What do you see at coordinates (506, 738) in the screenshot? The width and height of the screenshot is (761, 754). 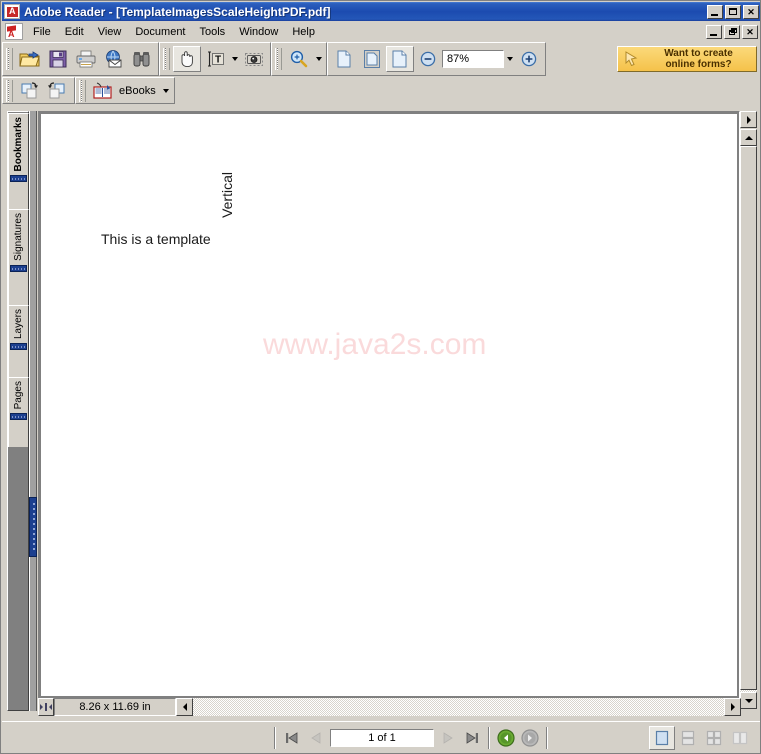 I see `go-back-button` at bounding box center [506, 738].